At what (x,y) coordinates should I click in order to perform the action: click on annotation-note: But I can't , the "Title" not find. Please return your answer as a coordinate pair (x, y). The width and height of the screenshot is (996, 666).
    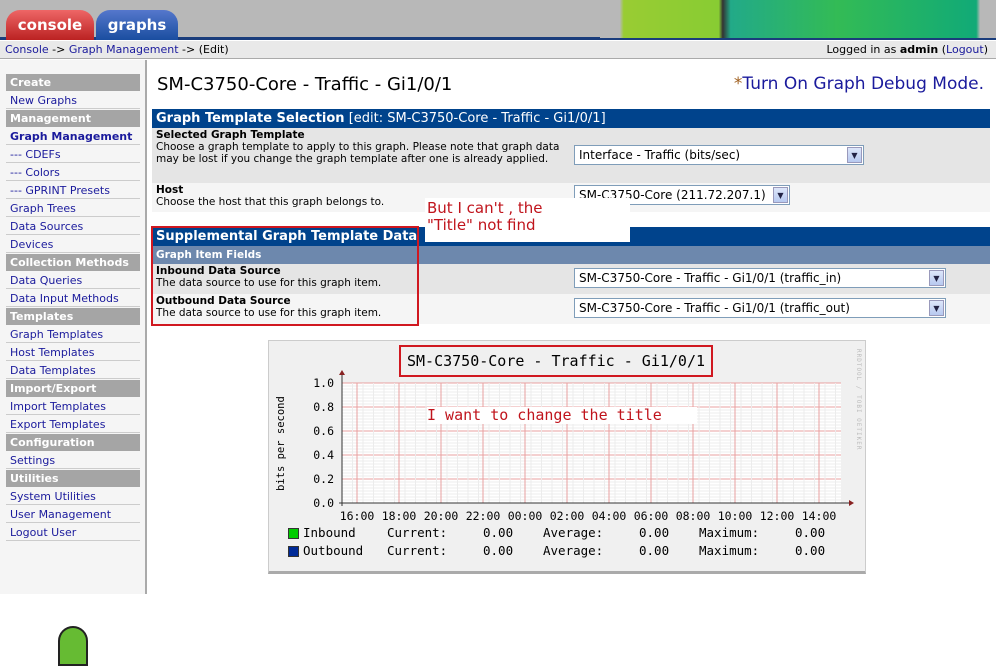
    Looking at the image, I should click on (527, 220).